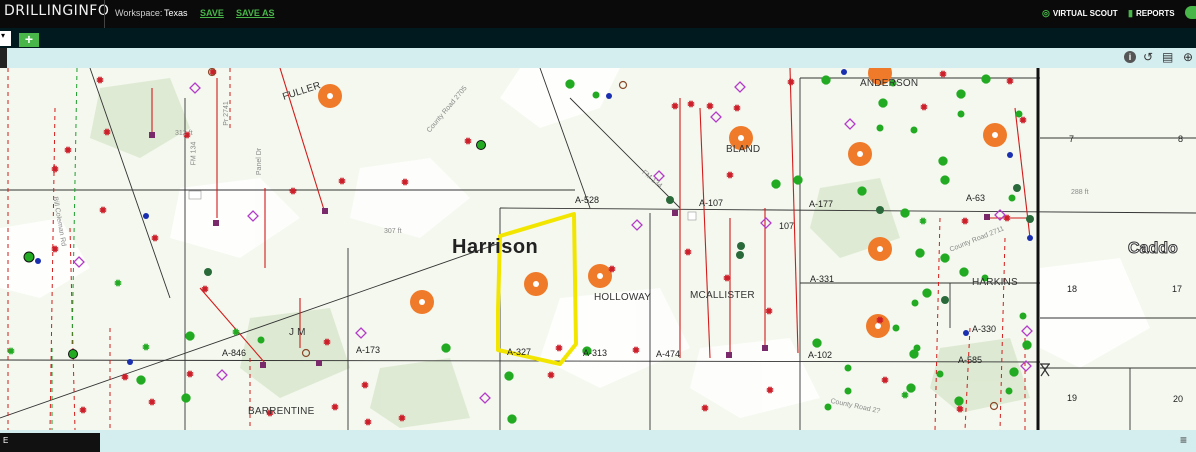 Image resolution: width=1196 pixels, height=452 pixels. I want to click on panel-handle, so click(3, 58).